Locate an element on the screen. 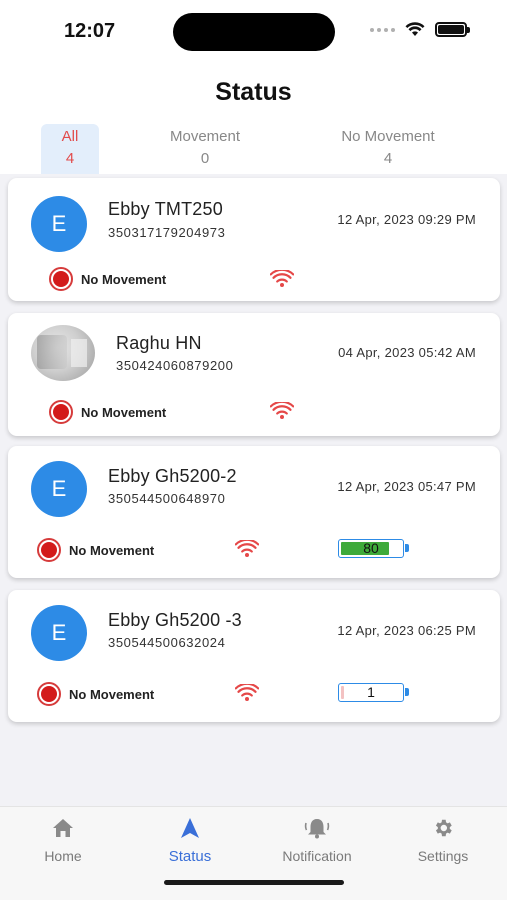 This screenshot has width=507, height=900. nav-status-label: Status is located at coordinates (190, 856).